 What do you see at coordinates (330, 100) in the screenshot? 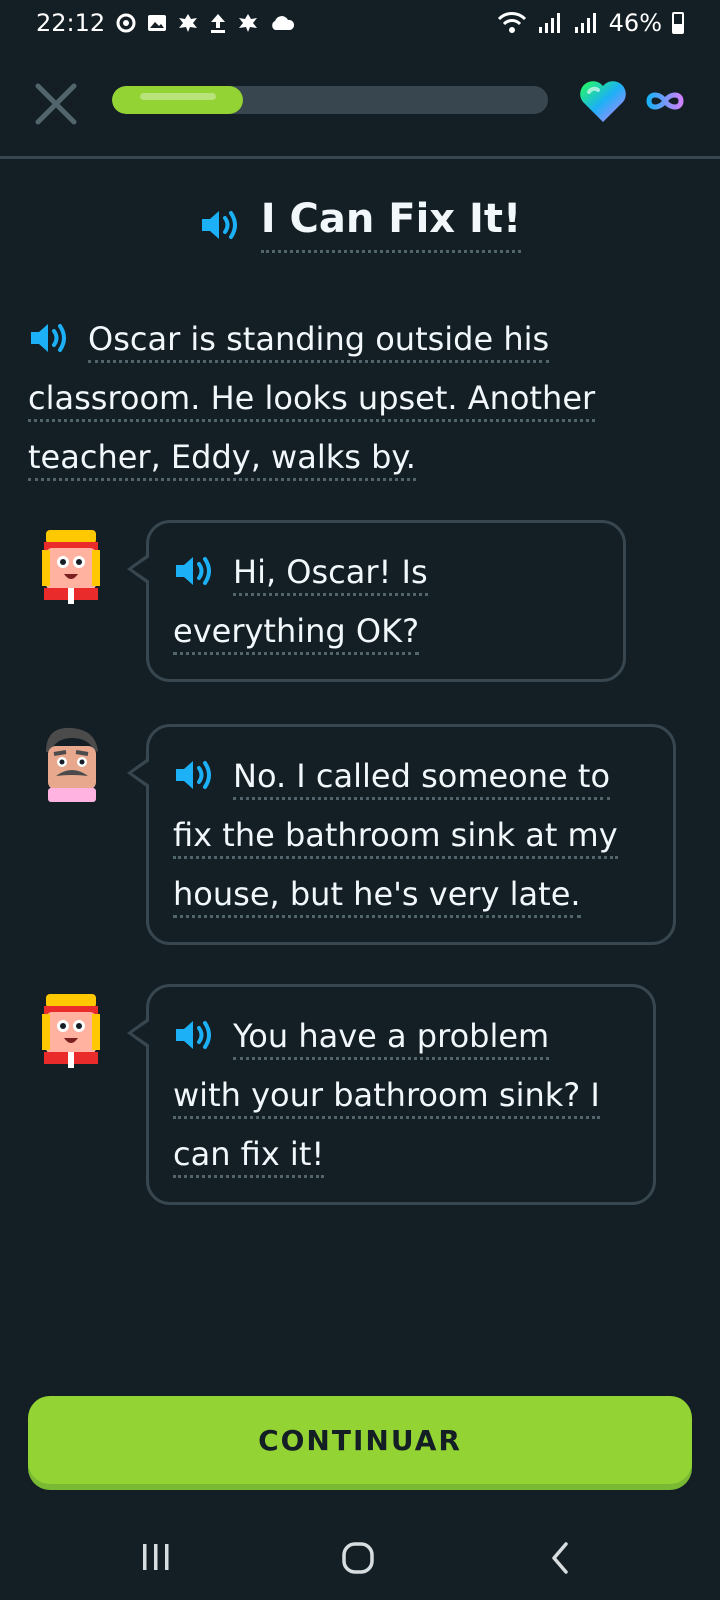
I see `progress-bar` at bounding box center [330, 100].